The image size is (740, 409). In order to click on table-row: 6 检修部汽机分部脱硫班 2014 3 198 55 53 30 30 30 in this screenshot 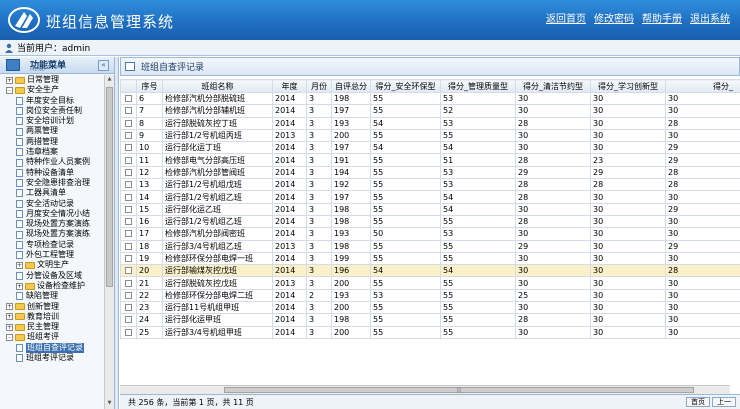, I will do `click(430, 98)`.